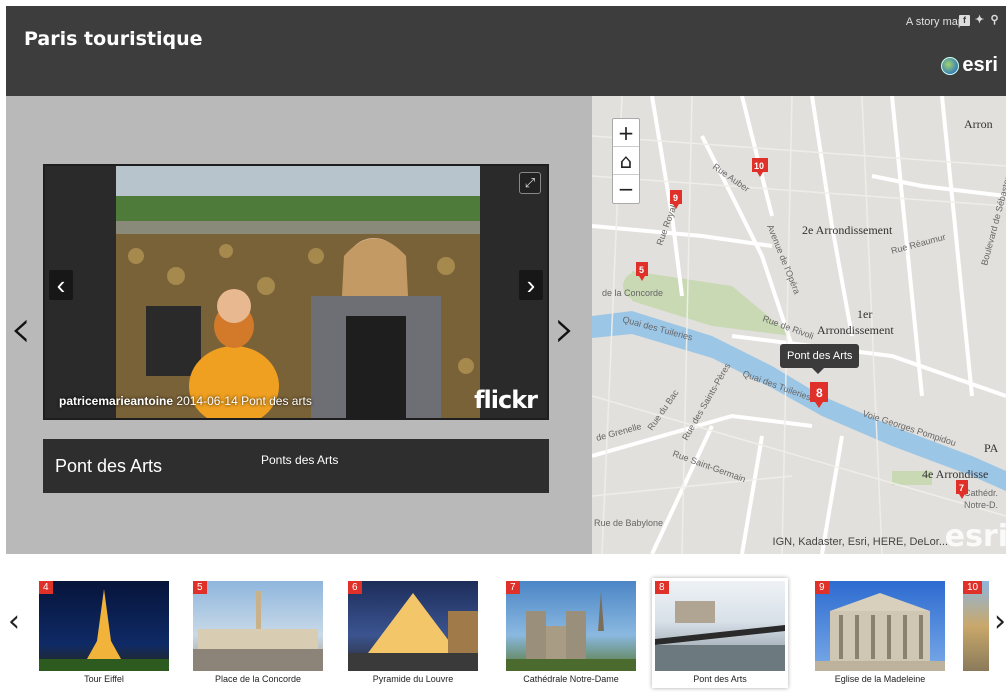  What do you see at coordinates (506, 51) in the screenshot?
I see `header-bar: Paris touristique A story map f ✦ ⚲ esri` at bounding box center [506, 51].